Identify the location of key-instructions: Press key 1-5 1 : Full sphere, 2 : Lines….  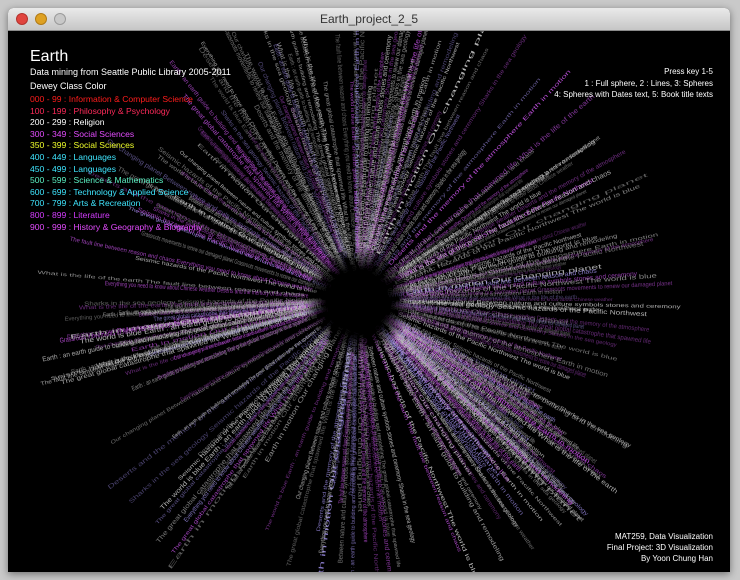
(633, 83).